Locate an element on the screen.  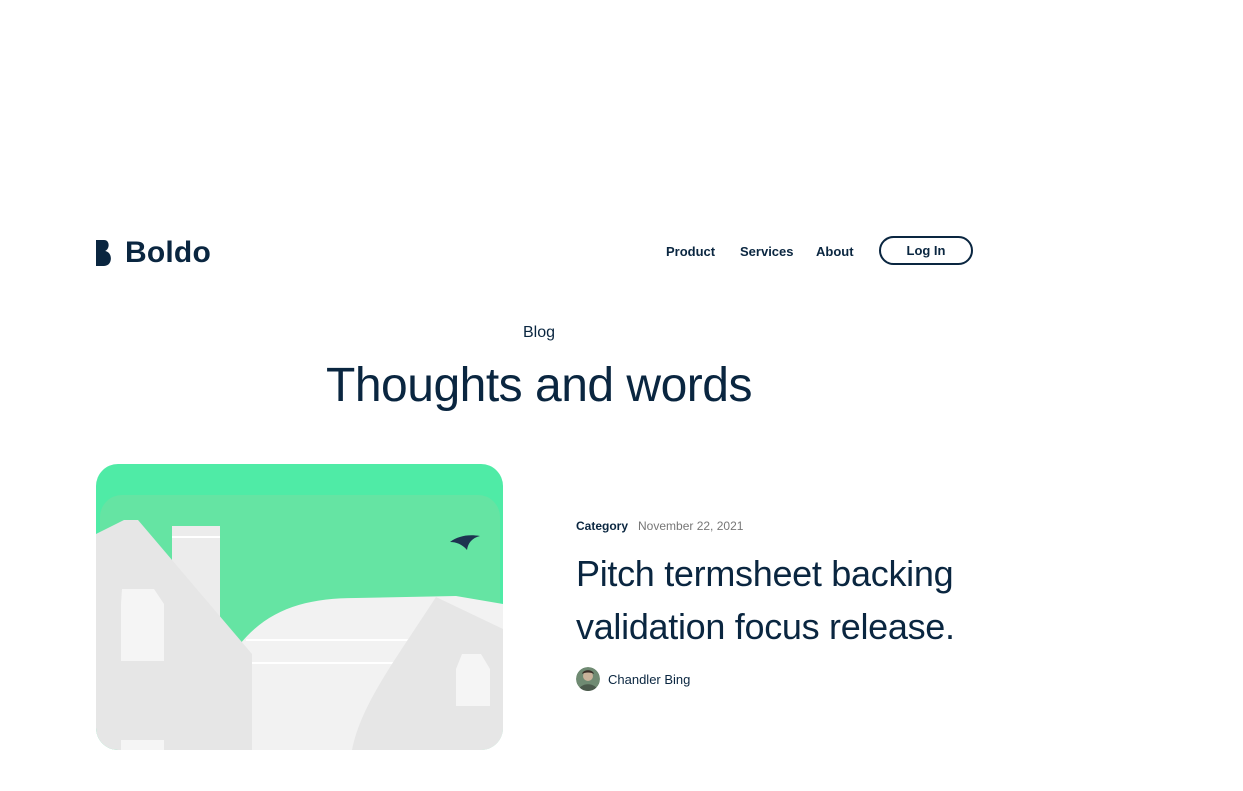
nav-services-link: Services is located at coordinates (767, 252).